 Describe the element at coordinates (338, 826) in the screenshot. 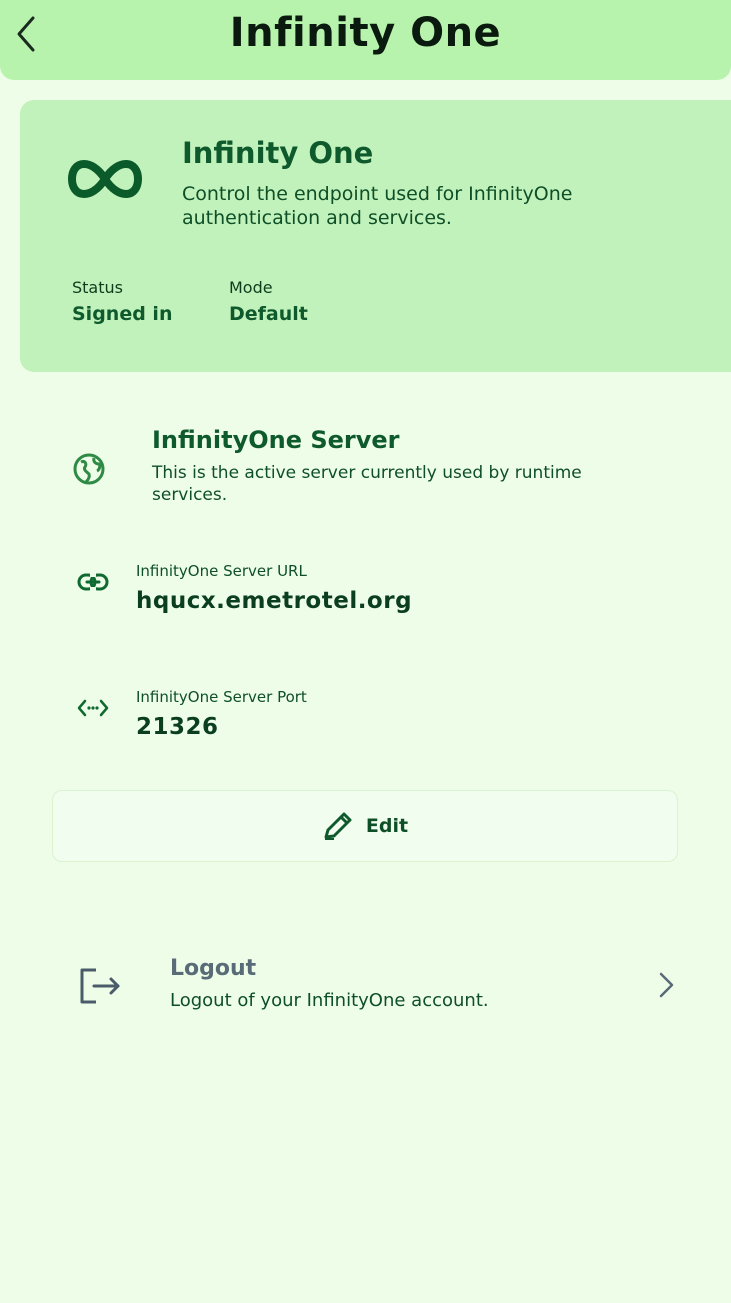

I see `pencil-icon` at that location.